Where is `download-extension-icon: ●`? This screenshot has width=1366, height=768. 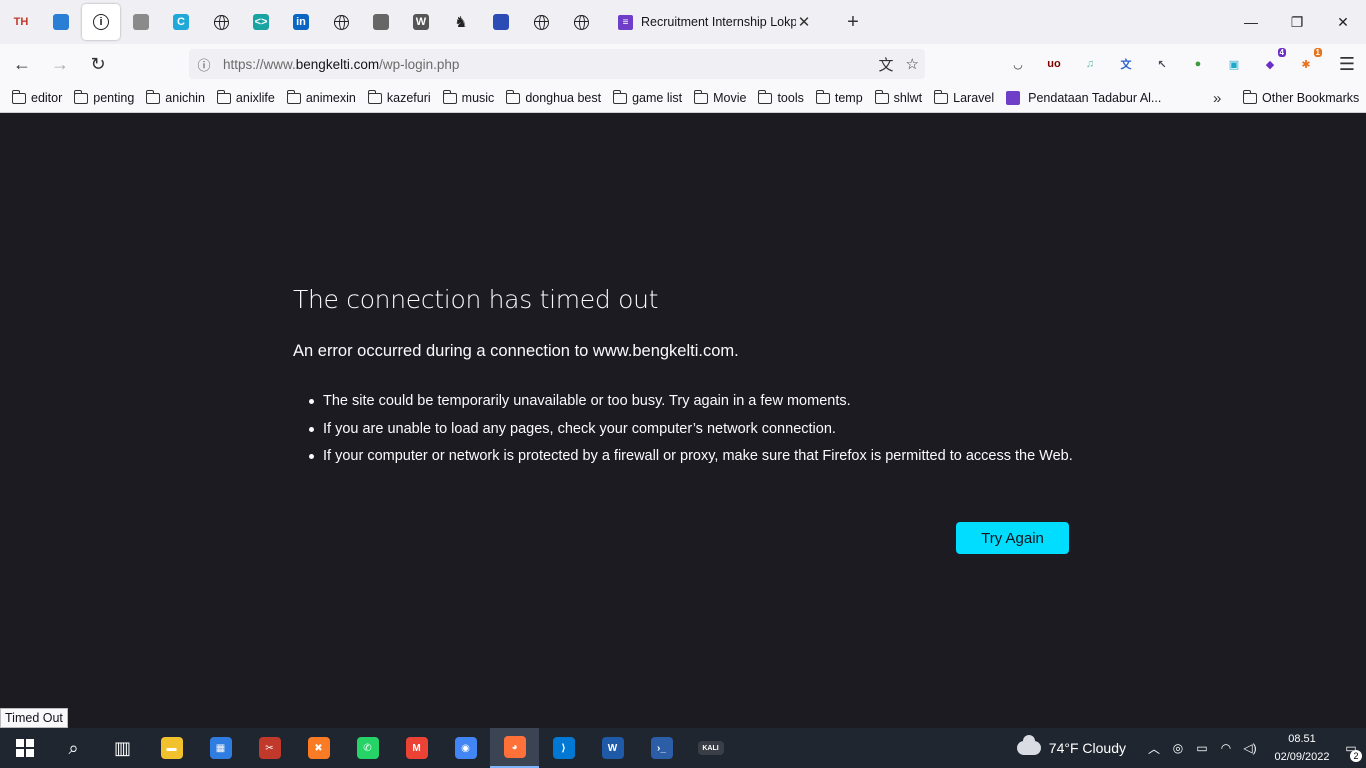
download-extension-icon: ● is located at coordinates (1198, 64).